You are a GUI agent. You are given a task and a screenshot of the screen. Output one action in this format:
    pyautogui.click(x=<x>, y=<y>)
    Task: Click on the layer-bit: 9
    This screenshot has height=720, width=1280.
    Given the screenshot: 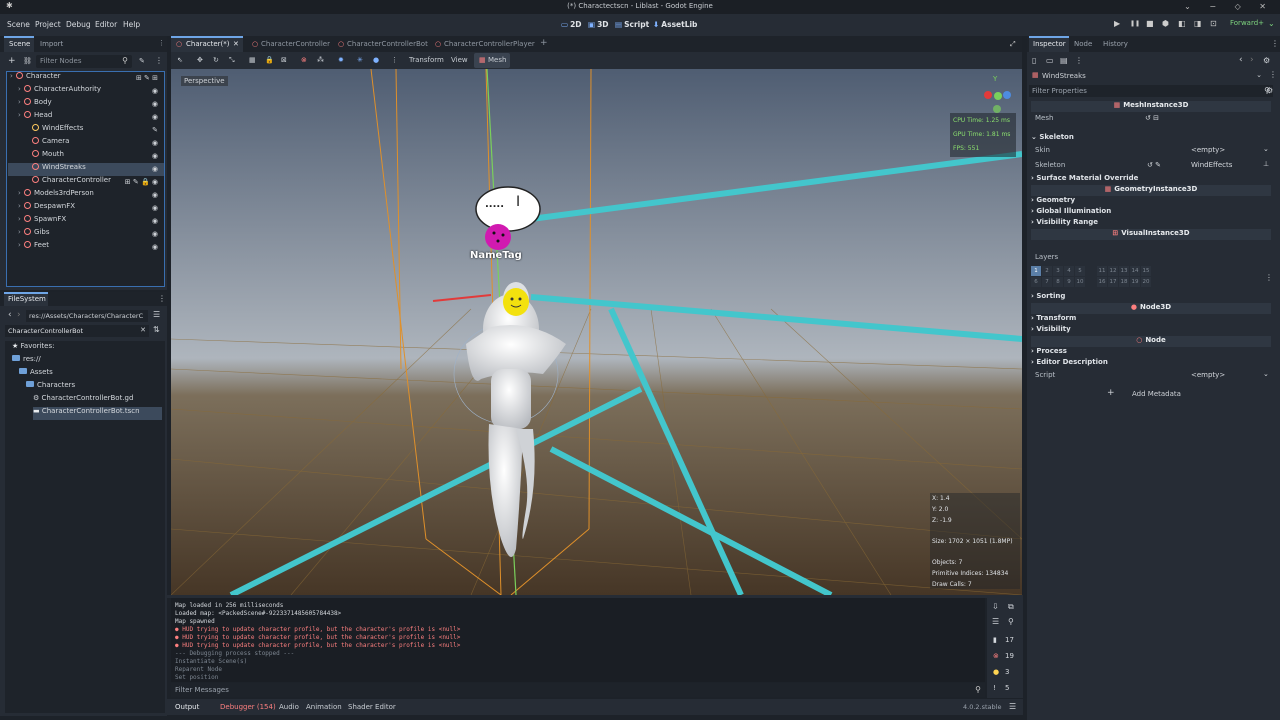 What is the action you would take?
    pyautogui.click(x=1069, y=282)
    